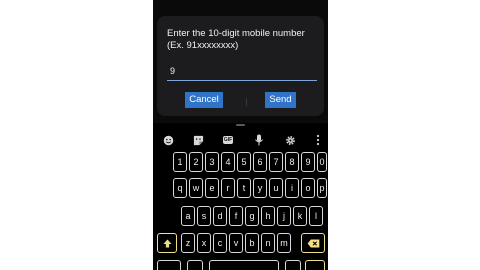 The height and width of the screenshot is (270, 480). Describe the element at coordinates (180, 162) in the screenshot. I see `key-1: 1` at that location.